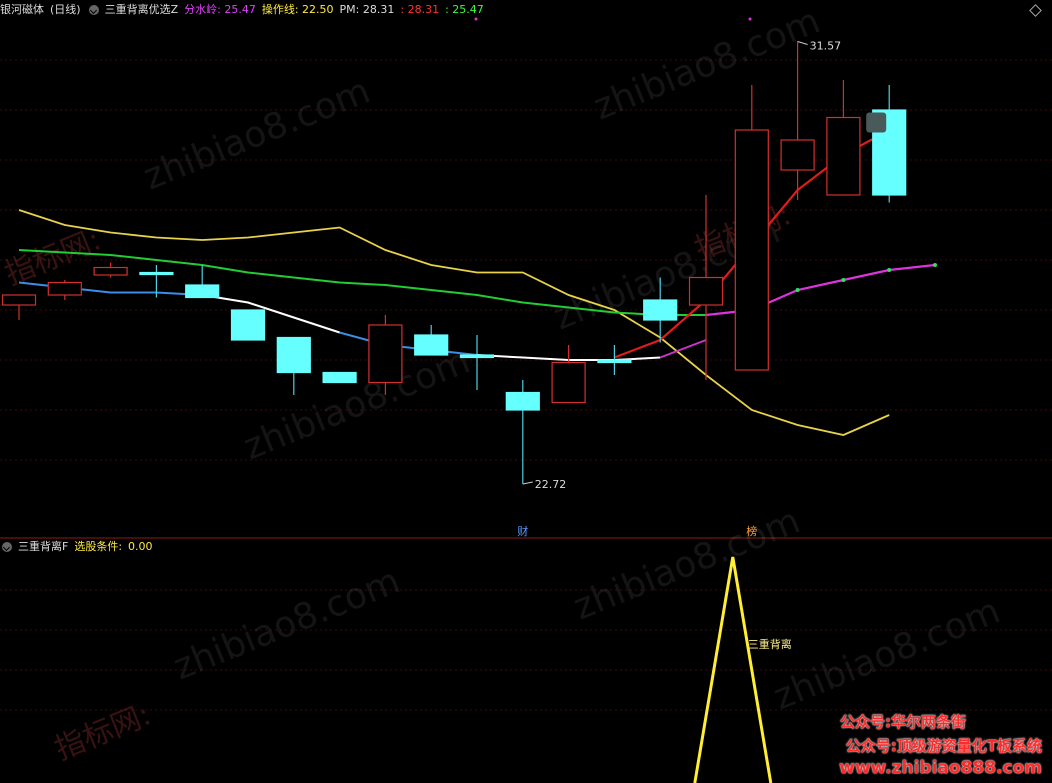  I want to click on stock-name: 银河磁体, so click(22, 10).